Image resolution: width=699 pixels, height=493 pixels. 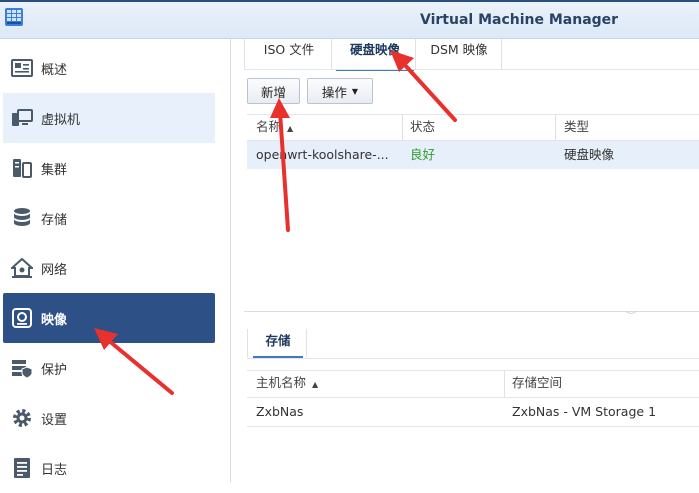 What do you see at coordinates (54, 220) in the screenshot?
I see `sidebar-item-label: 存储` at bounding box center [54, 220].